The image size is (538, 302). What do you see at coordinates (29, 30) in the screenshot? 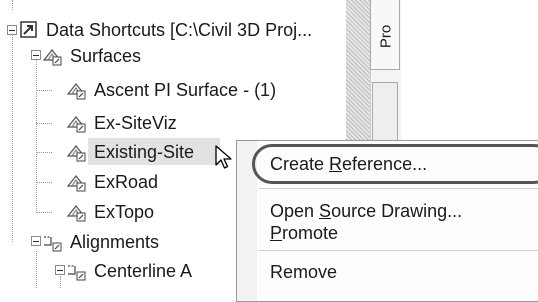
I see `data-shortcuts-icon` at bounding box center [29, 30].